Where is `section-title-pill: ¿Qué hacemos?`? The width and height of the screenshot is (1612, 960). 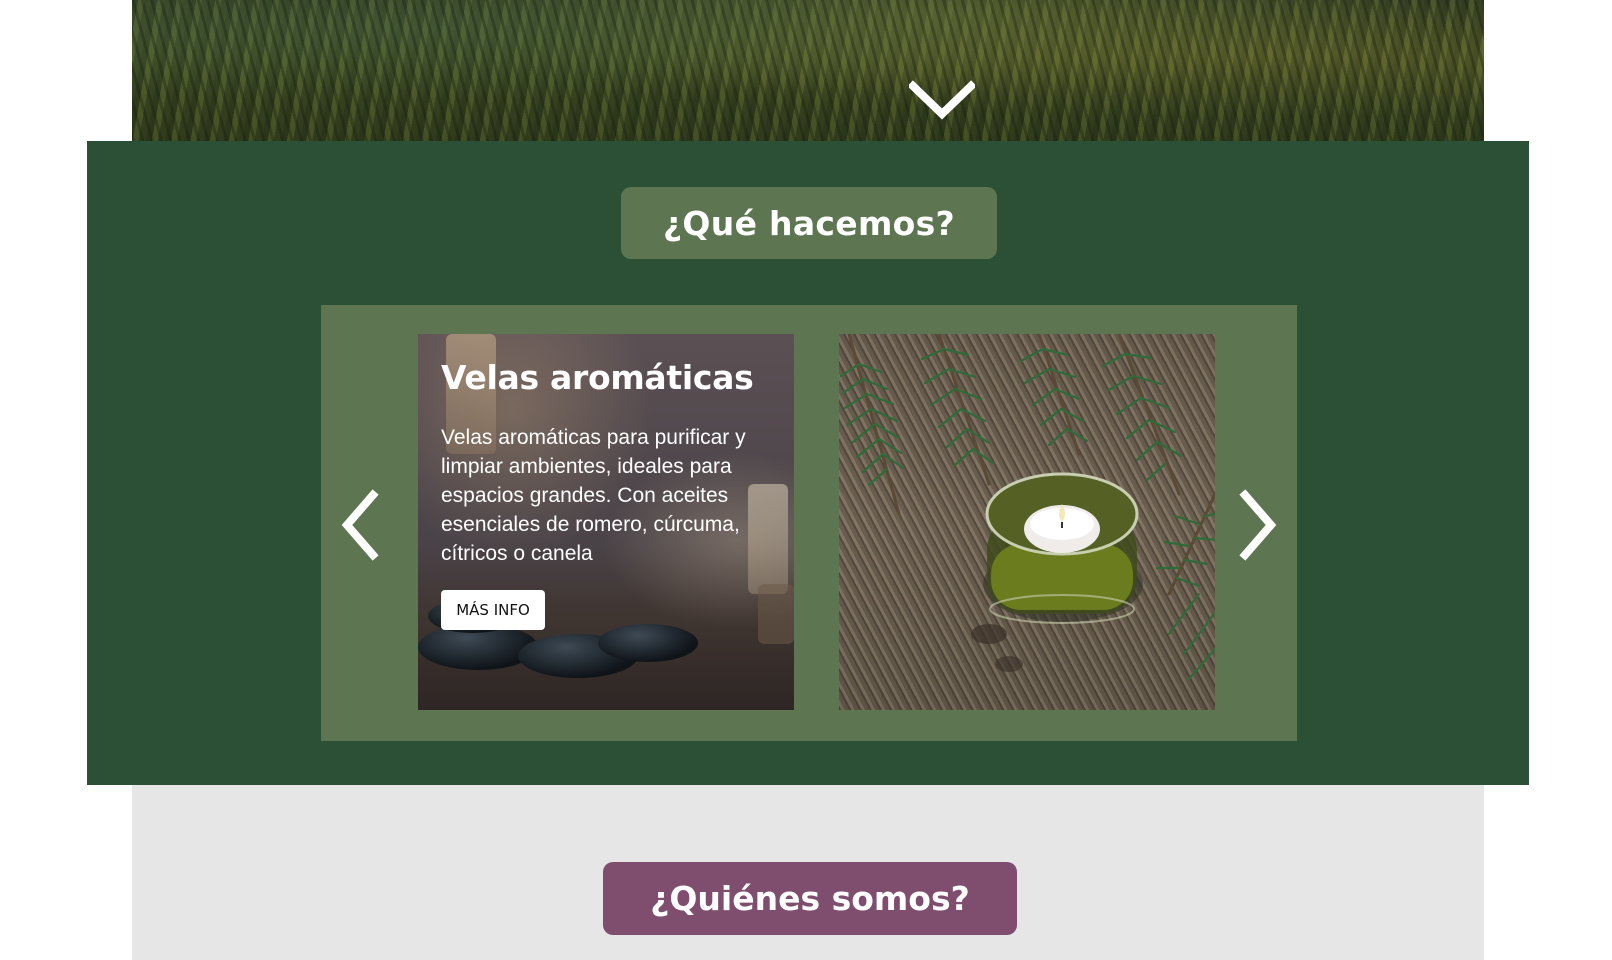 section-title-pill: ¿Qué hacemos? is located at coordinates (809, 223).